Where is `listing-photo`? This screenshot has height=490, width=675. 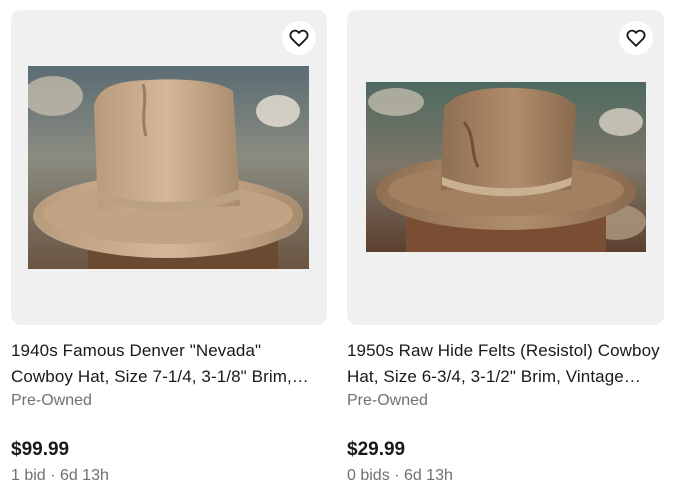 listing-photo is located at coordinates (506, 167).